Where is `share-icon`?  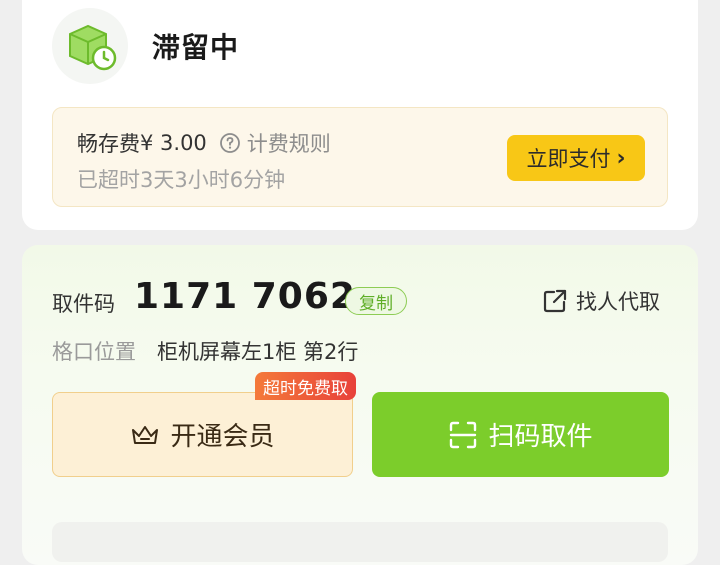 share-icon is located at coordinates (555, 301).